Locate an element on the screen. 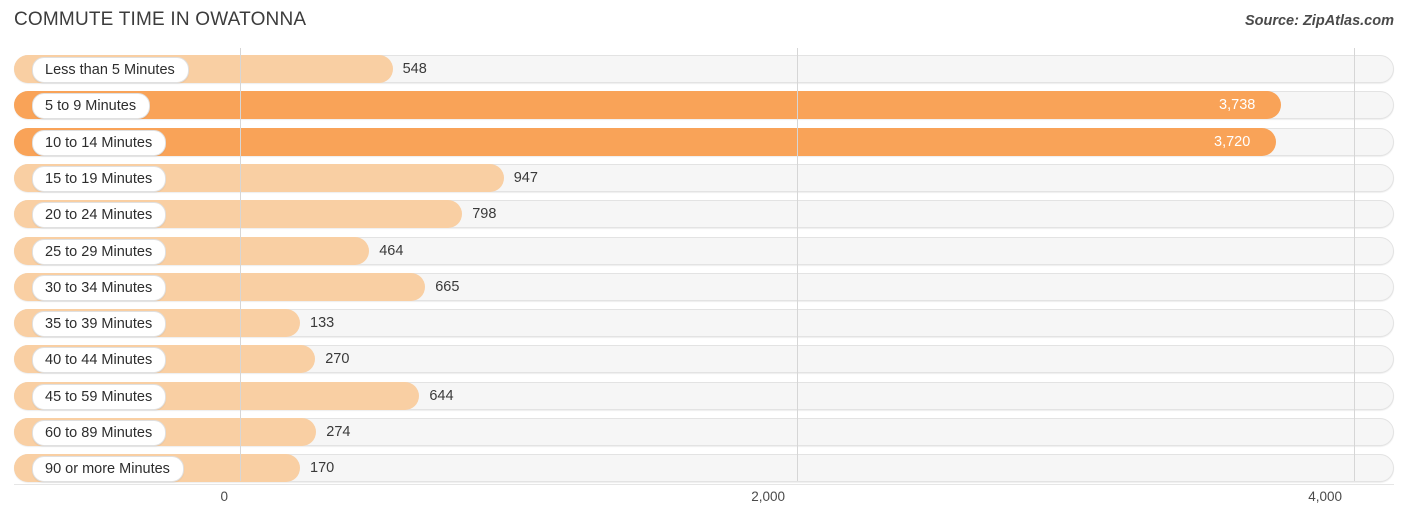  category-label: 15 to 19 Minutes is located at coordinates (99, 178).